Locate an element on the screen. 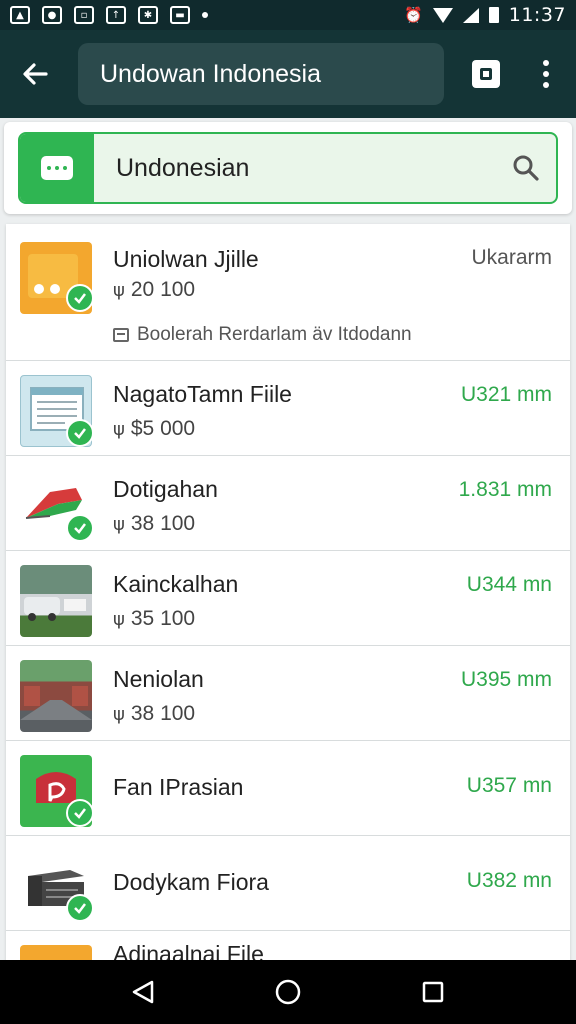 This screenshot has width=576, height=1024. item-meta: U321 mm is located at coordinates (506, 394).